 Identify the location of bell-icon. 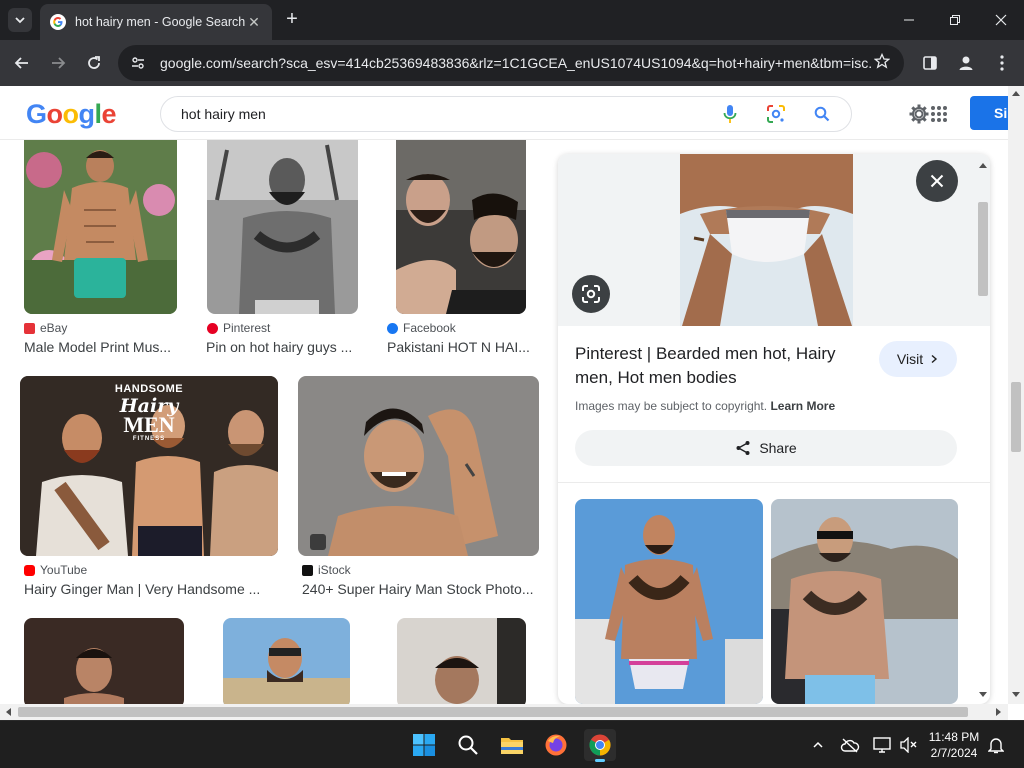
(996, 746).